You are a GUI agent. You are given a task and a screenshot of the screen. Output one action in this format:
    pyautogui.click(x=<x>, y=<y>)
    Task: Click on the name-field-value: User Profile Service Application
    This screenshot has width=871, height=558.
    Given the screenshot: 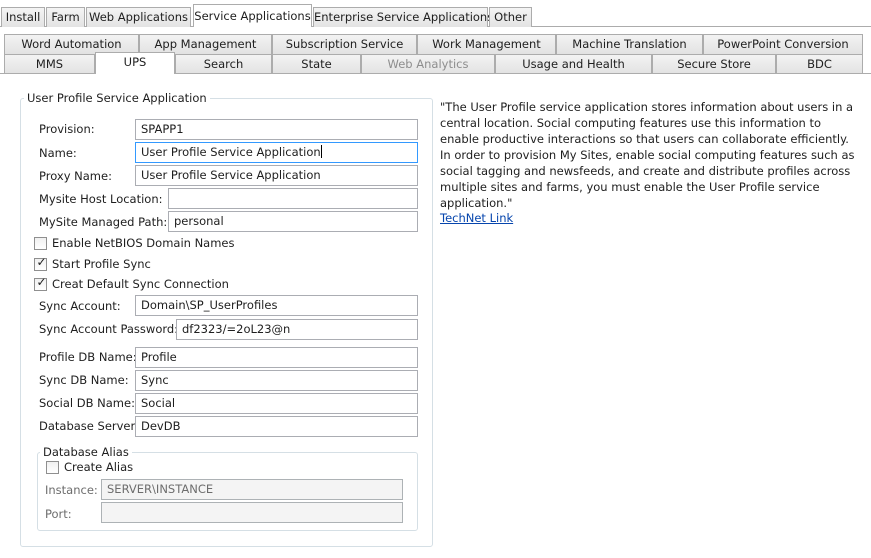 What is the action you would take?
    pyautogui.click(x=231, y=152)
    